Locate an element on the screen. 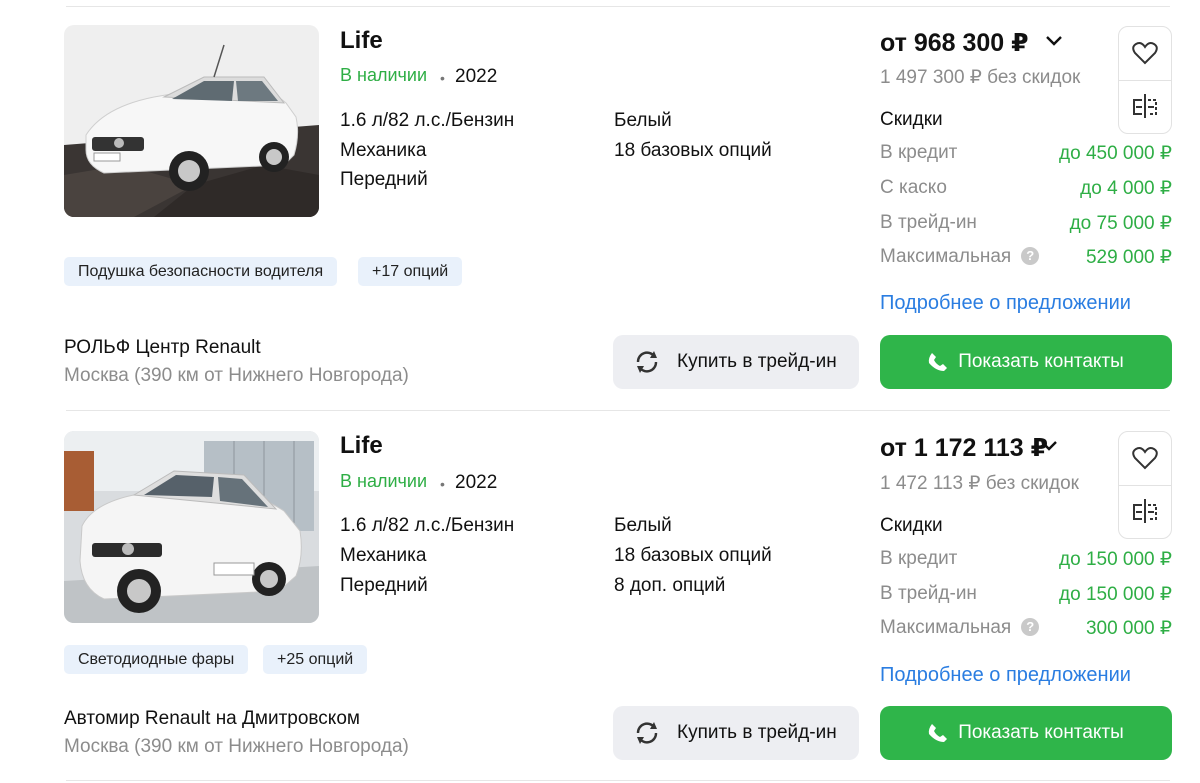 The width and height of the screenshot is (1200, 783). price: от 968 300 ₽ is located at coordinates (954, 43).